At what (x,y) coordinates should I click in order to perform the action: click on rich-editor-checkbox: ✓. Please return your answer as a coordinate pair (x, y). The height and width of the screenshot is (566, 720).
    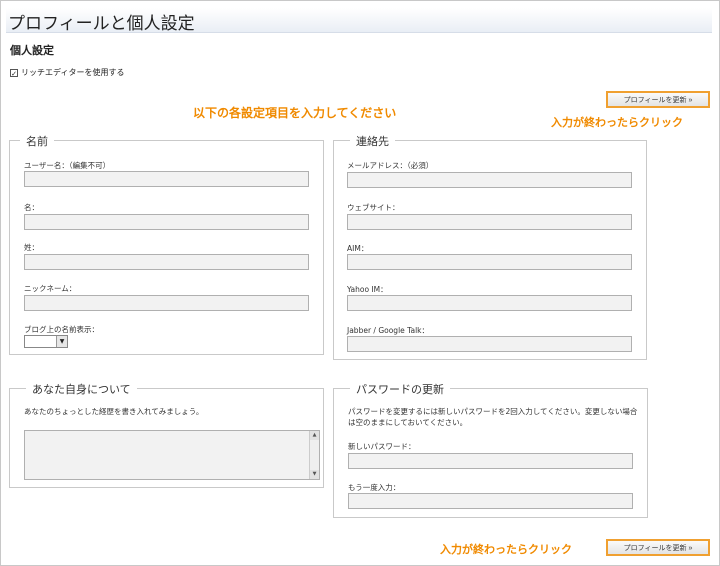
    Looking at the image, I should click on (14, 73).